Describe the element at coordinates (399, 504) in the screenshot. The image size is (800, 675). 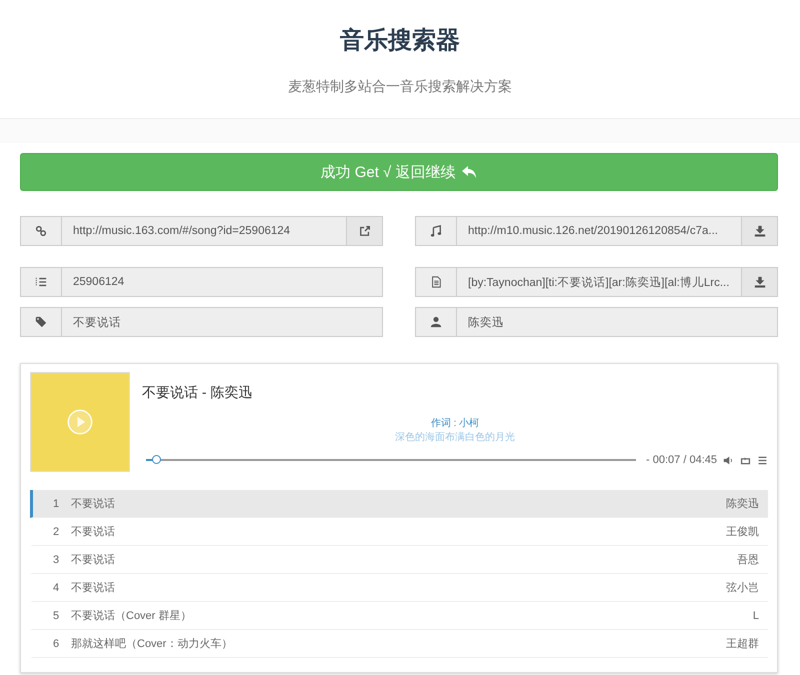
I see `playlist-item: 1 不要说话 陈奕迅` at that location.